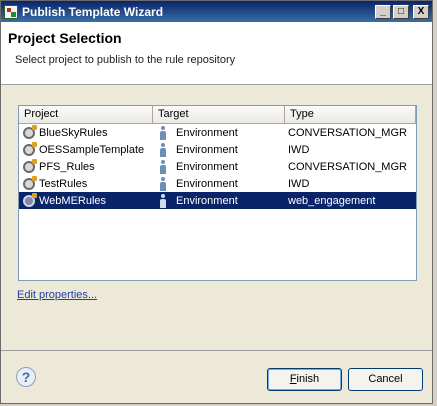  I want to click on page-title: Project Selection, so click(65, 38).